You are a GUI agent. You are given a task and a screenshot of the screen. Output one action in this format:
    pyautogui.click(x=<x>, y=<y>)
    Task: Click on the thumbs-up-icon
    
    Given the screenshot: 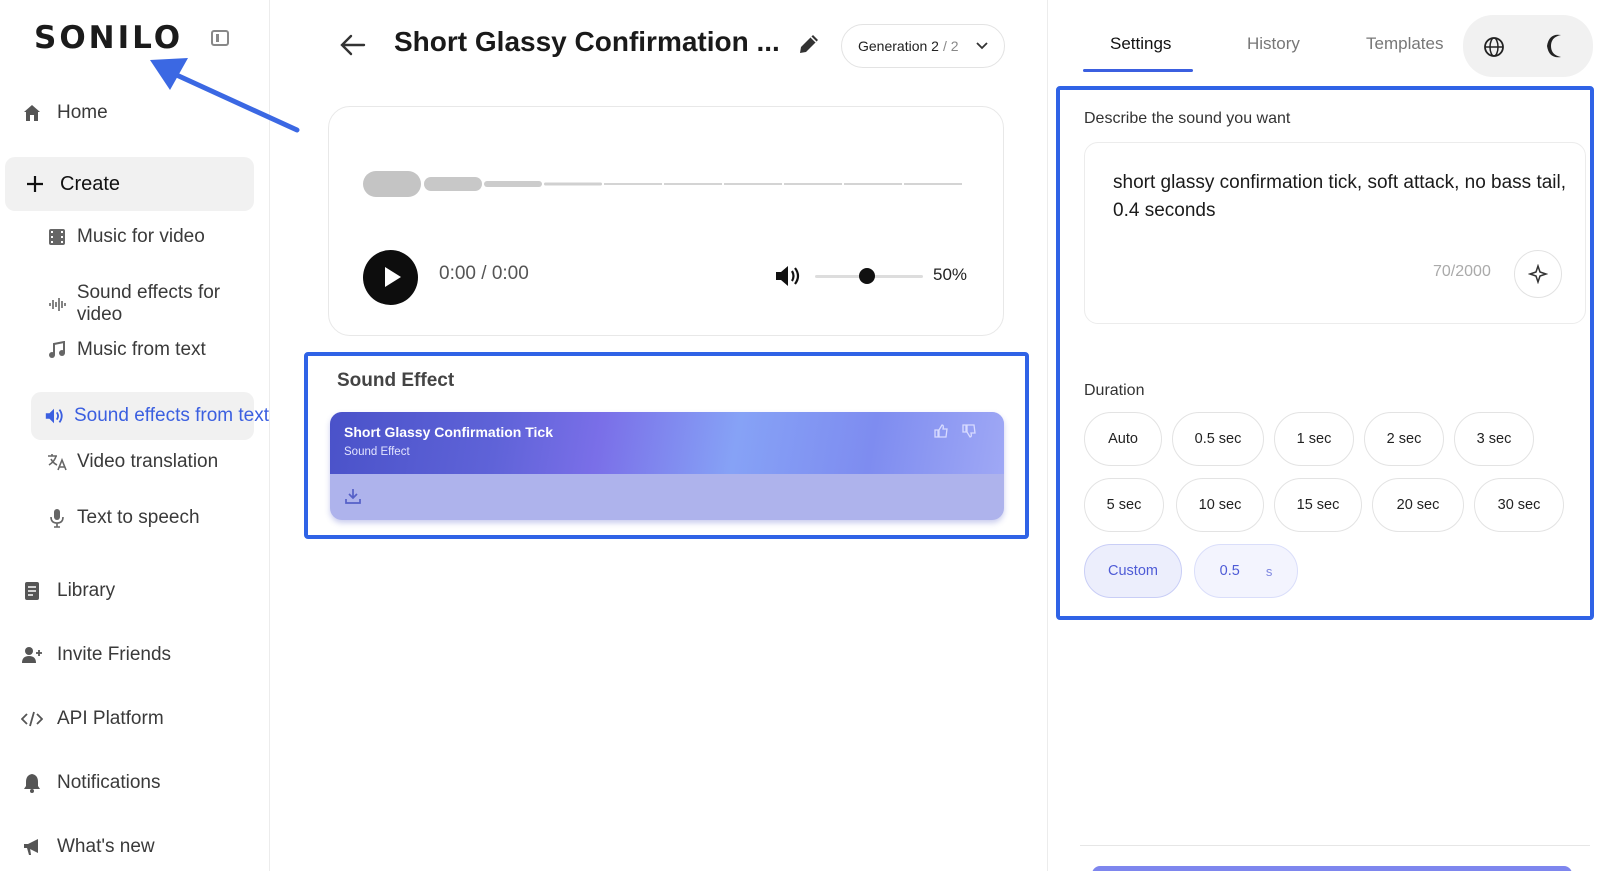 What is the action you would take?
    pyautogui.click(x=941, y=431)
    